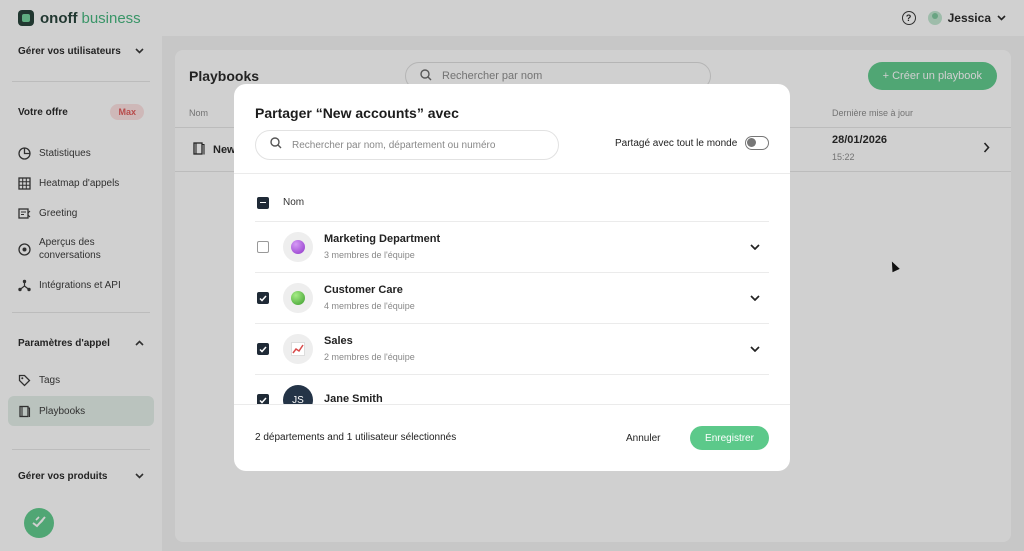 The width and height of the screenshot is (1024, 551). I want to click on list-header-label: Nom, so click(294, 202).